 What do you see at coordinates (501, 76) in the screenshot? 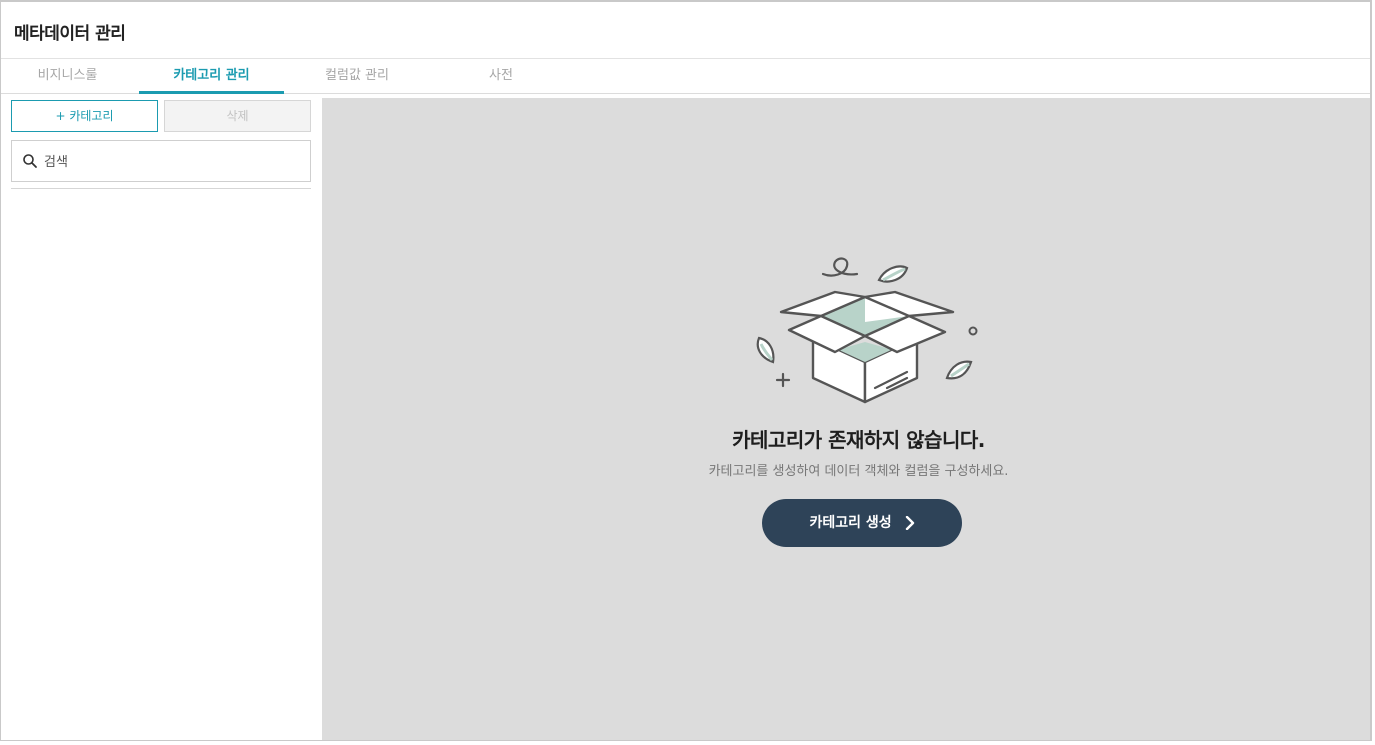
I see `tab-dictionary: 사전` at bounding box center [501, 76].